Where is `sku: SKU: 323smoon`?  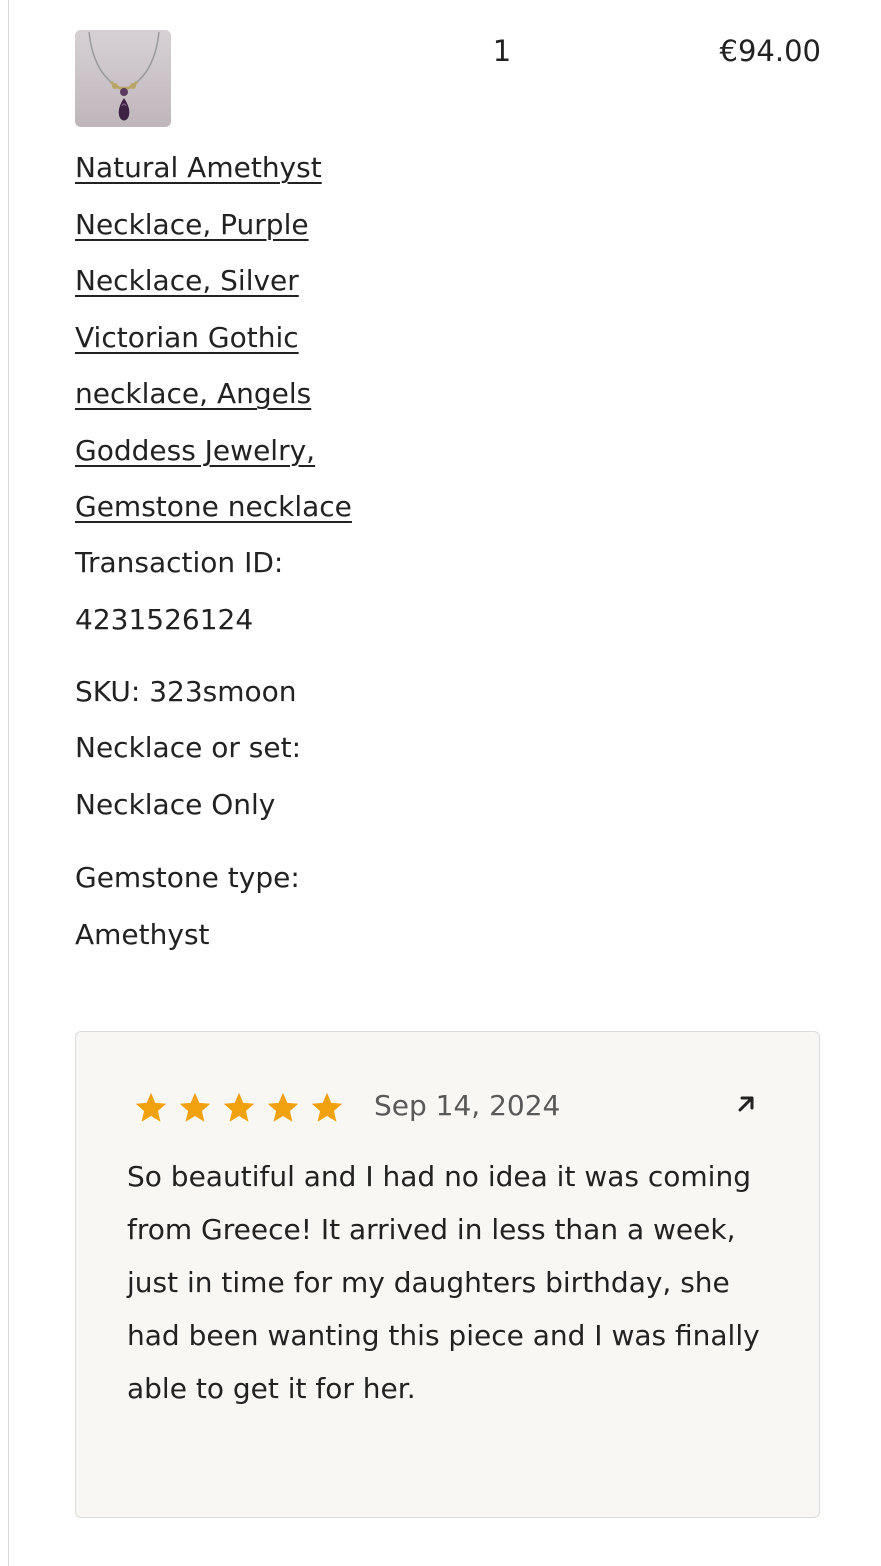 sku: SKU: 323smoon is located at coordinates (186, 691).